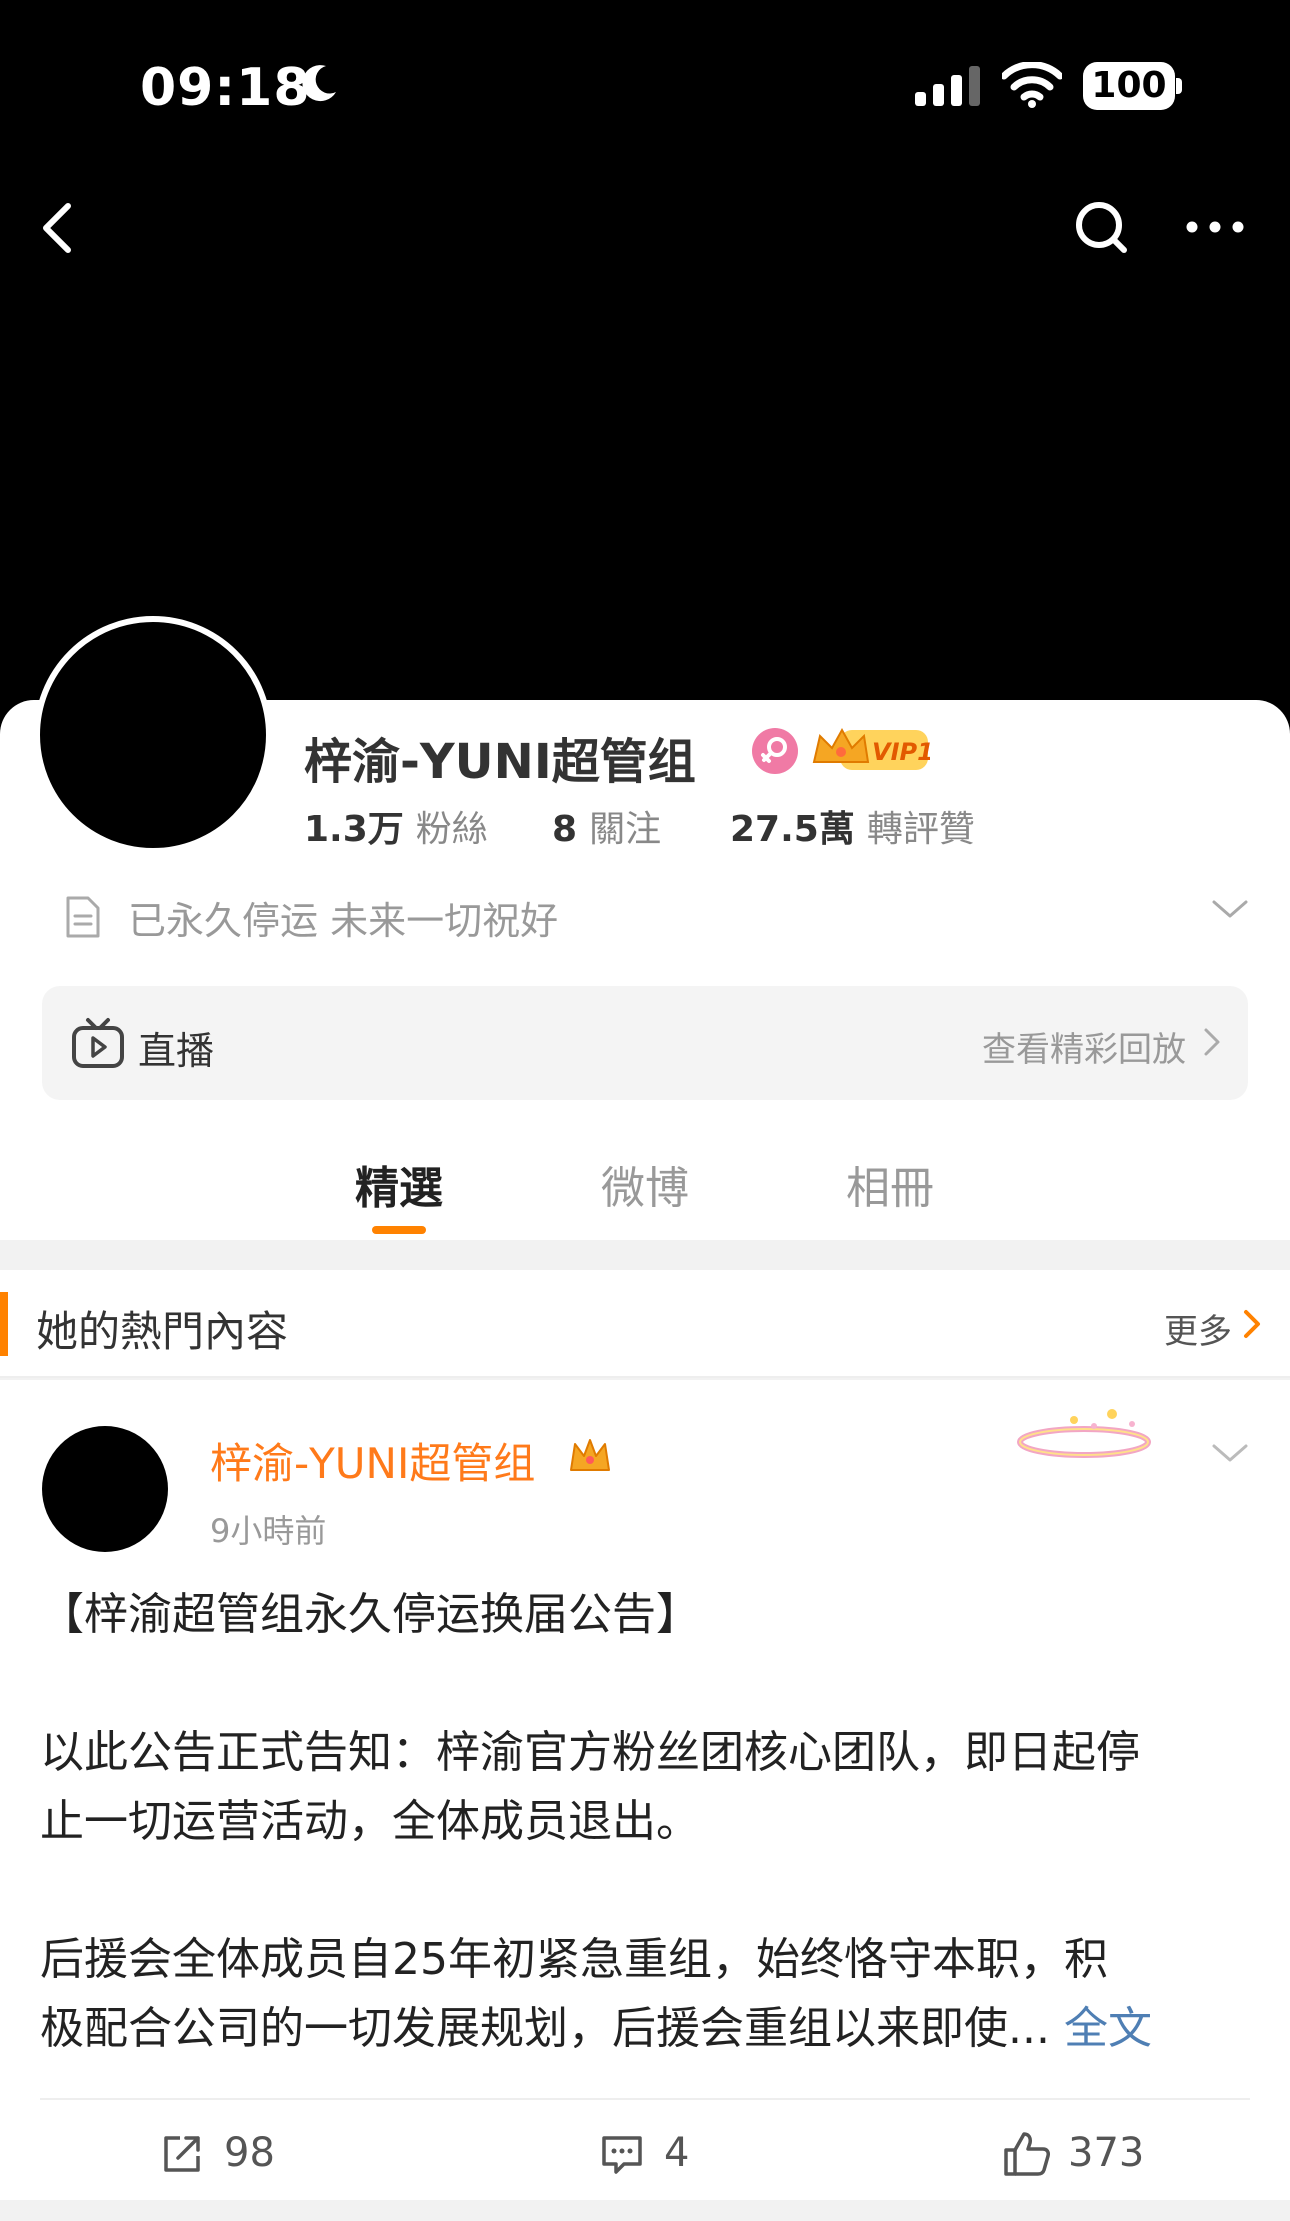  I want to click on post-author-avatar, so click(105, 1489).